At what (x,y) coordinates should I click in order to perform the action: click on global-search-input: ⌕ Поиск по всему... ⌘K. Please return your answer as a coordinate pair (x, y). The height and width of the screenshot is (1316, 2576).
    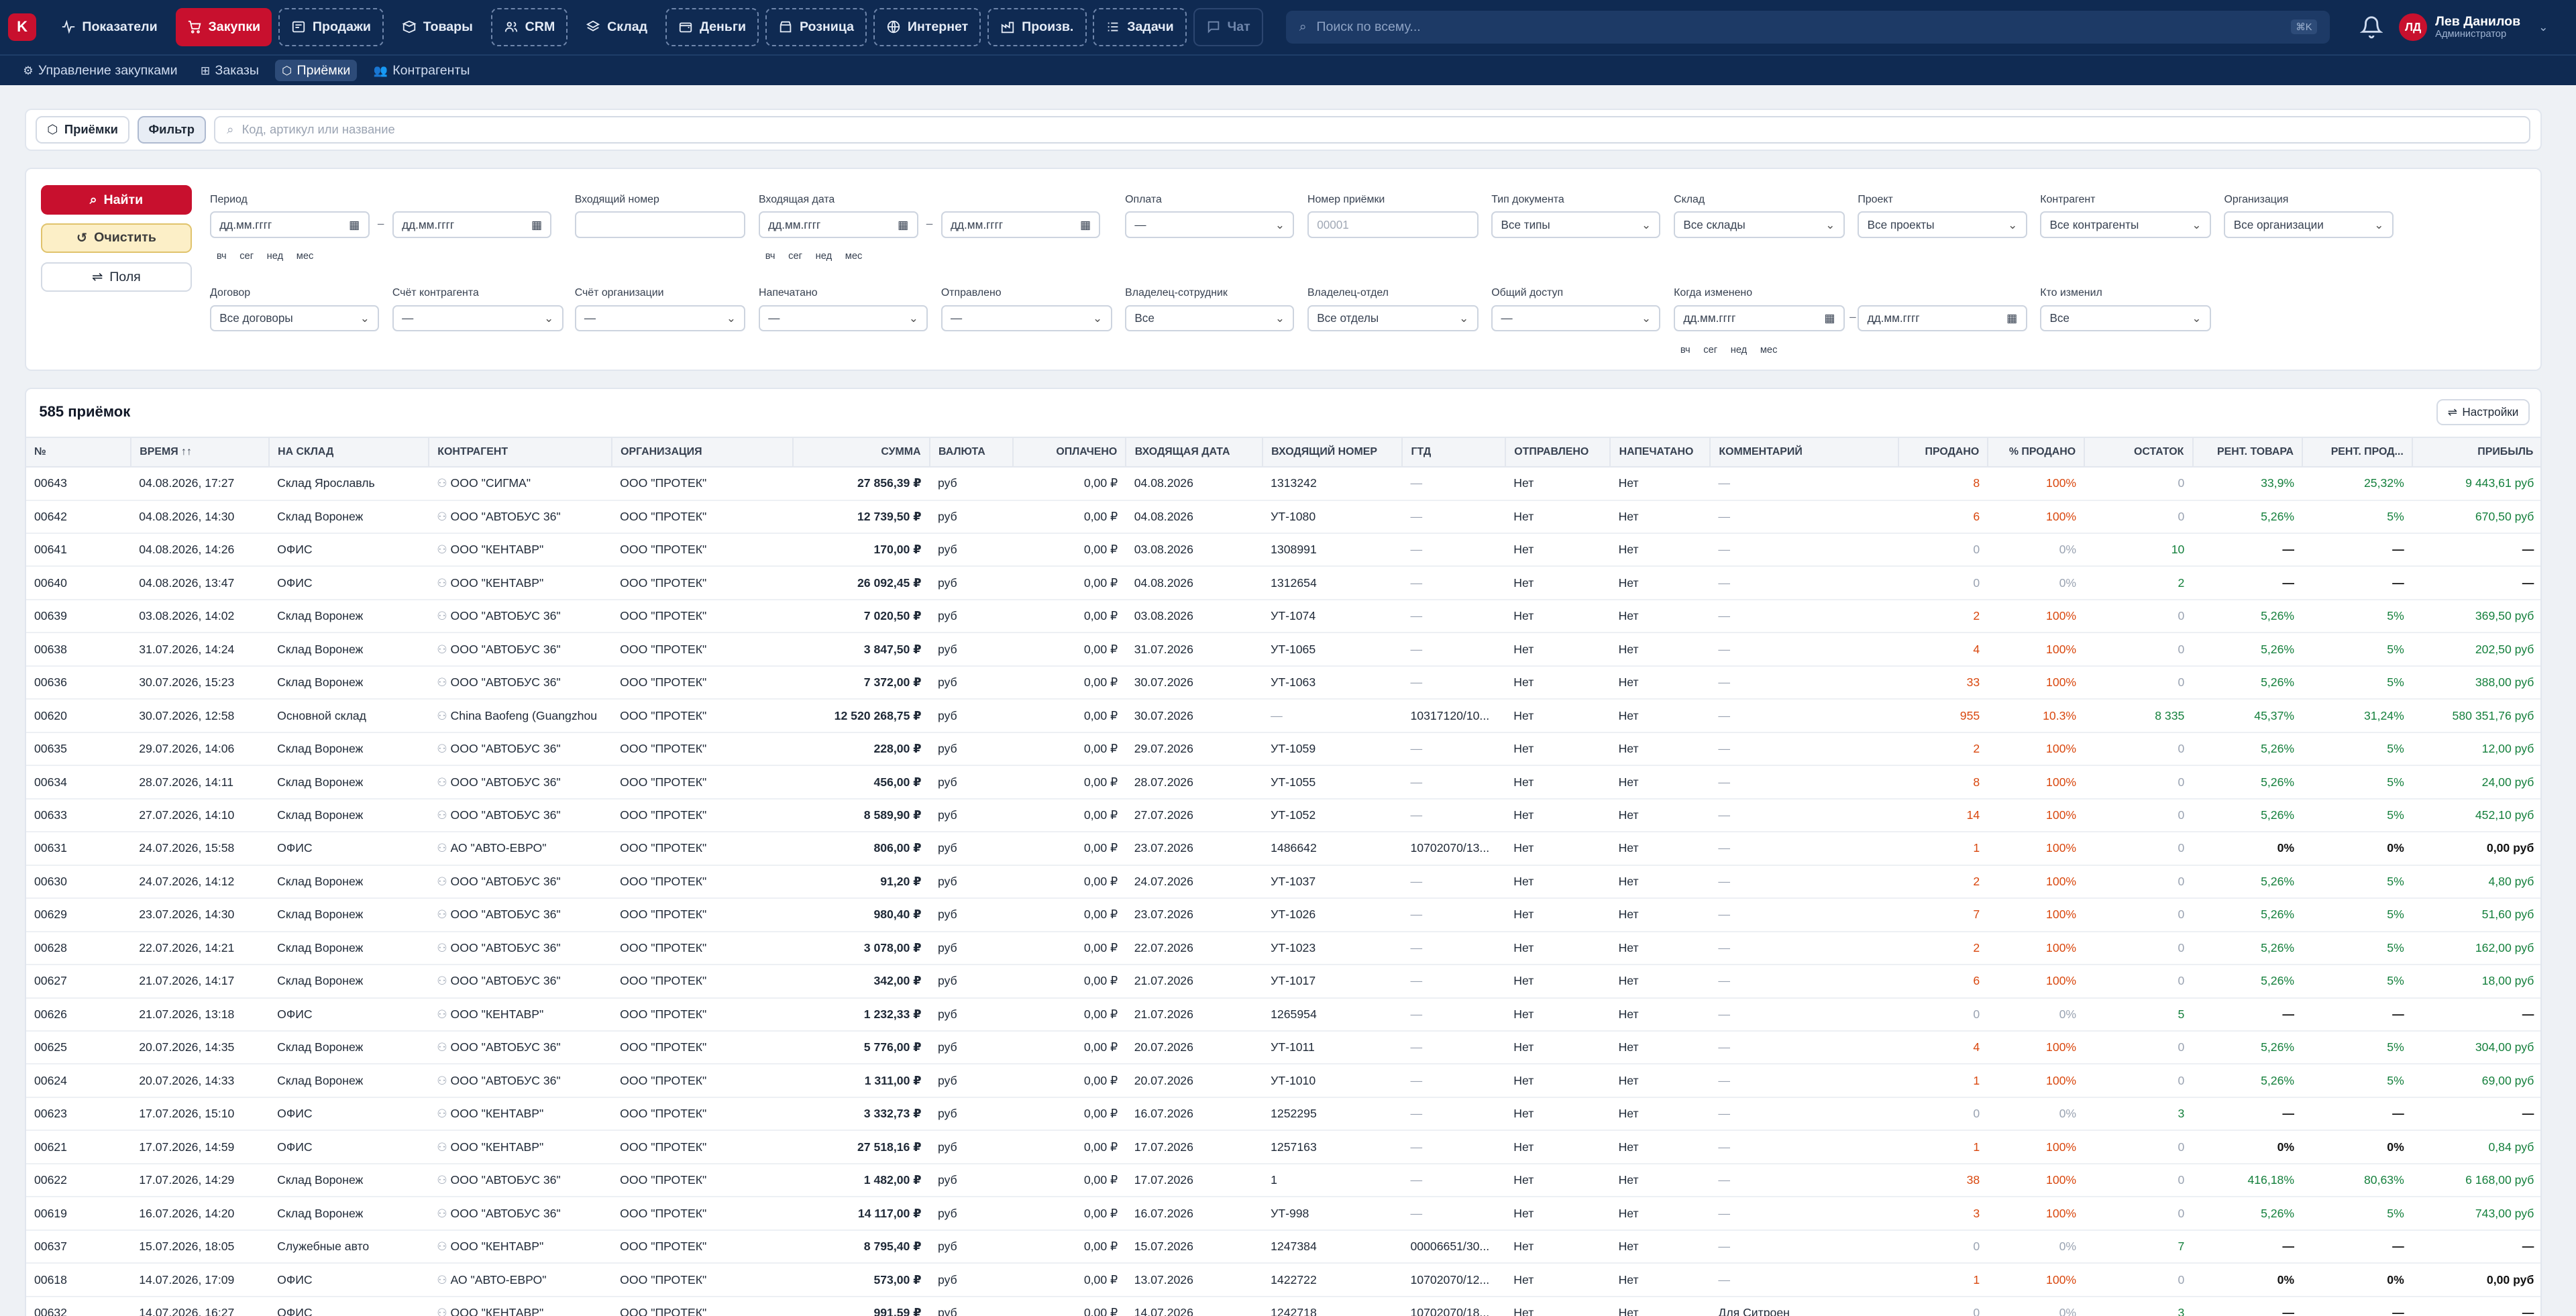
    Looking at the image, I should click on (1808, 27).